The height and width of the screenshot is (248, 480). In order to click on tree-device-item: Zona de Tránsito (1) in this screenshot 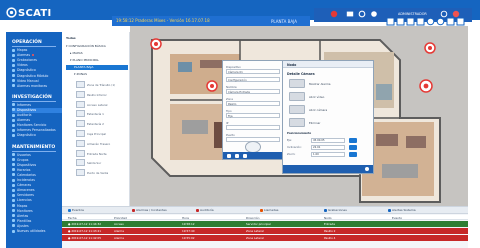, I will do `click(95, 85)`.